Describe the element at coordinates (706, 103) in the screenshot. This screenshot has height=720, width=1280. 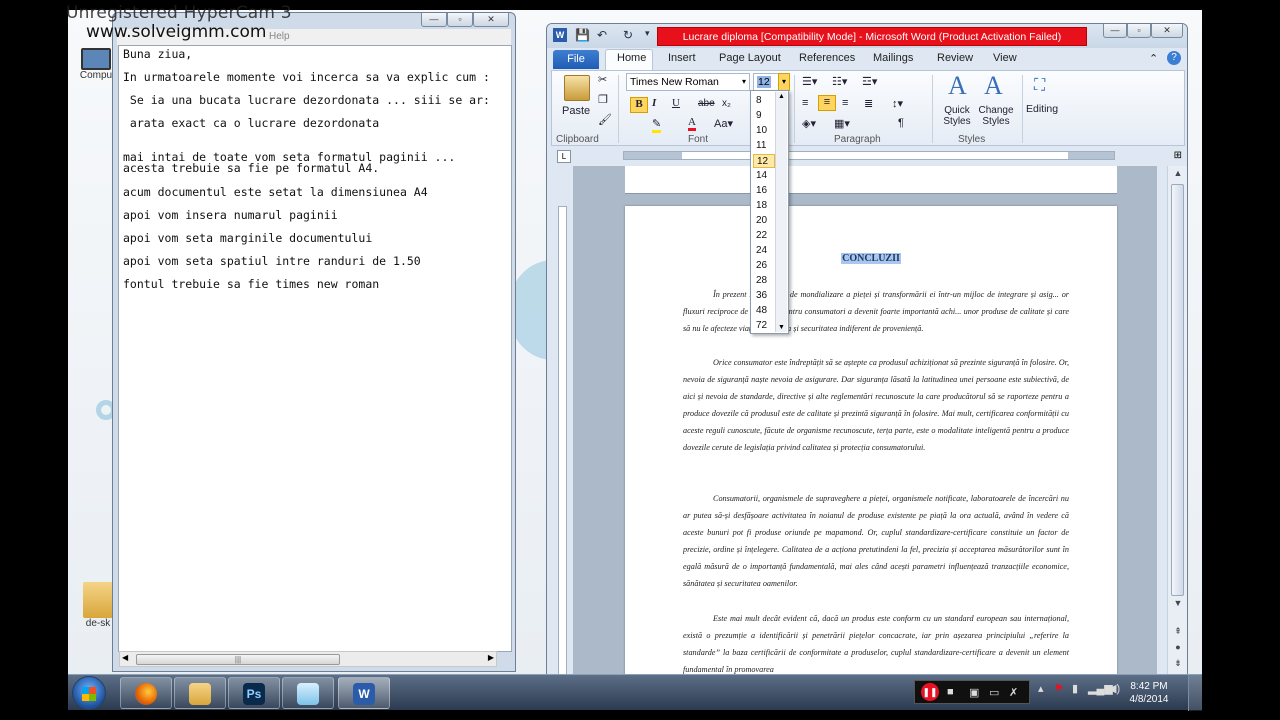
I see `strikethrough-button: abe` at that location.